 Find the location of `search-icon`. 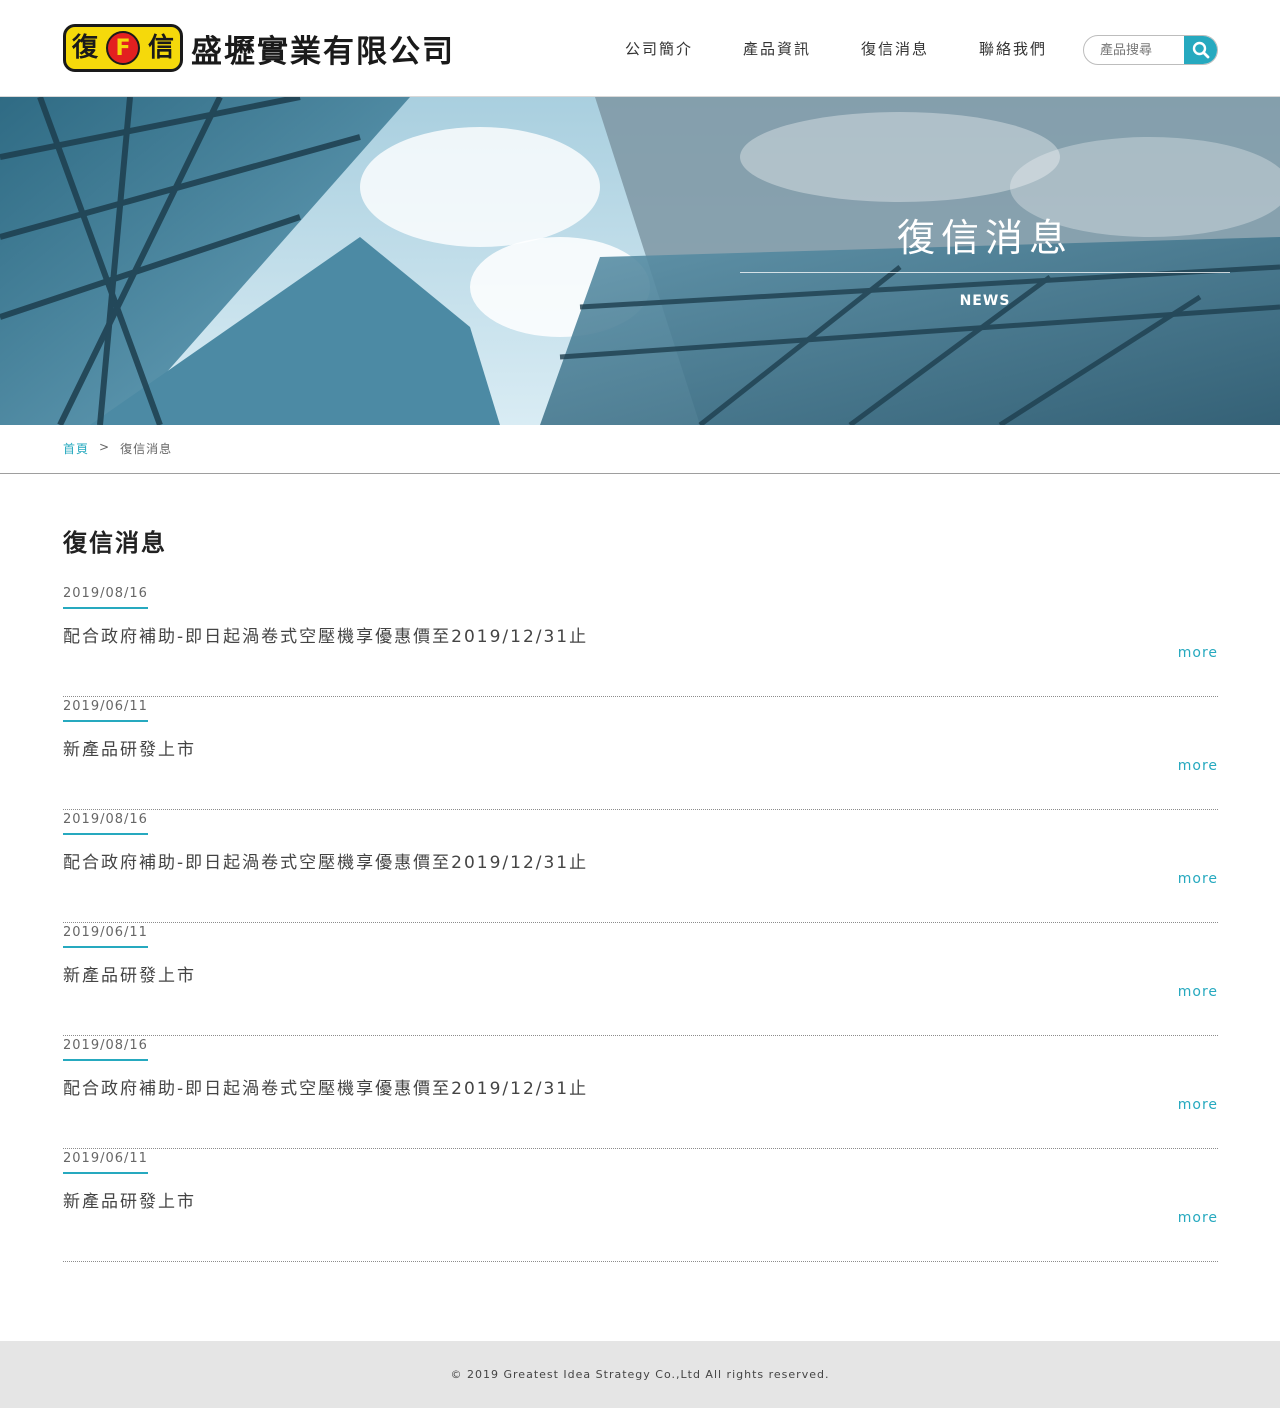

search-icon is located at coordinates (1200, 50).